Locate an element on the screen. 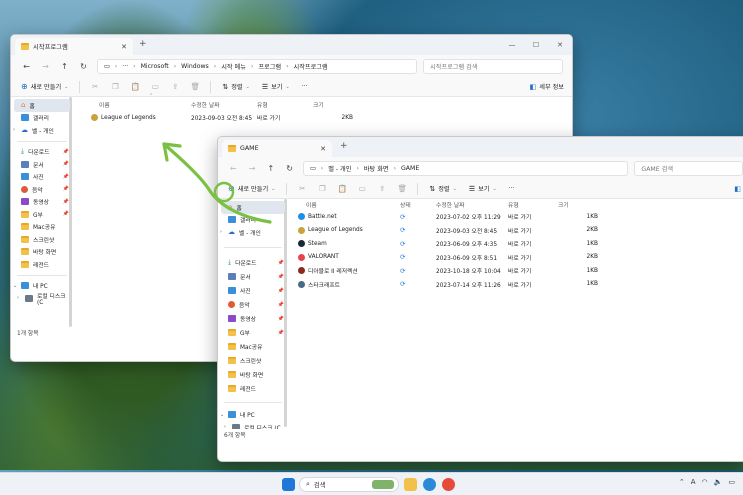 This screenshot has width=743, height=495. battery-icon: ▭ is located at coordinates (731, 482).